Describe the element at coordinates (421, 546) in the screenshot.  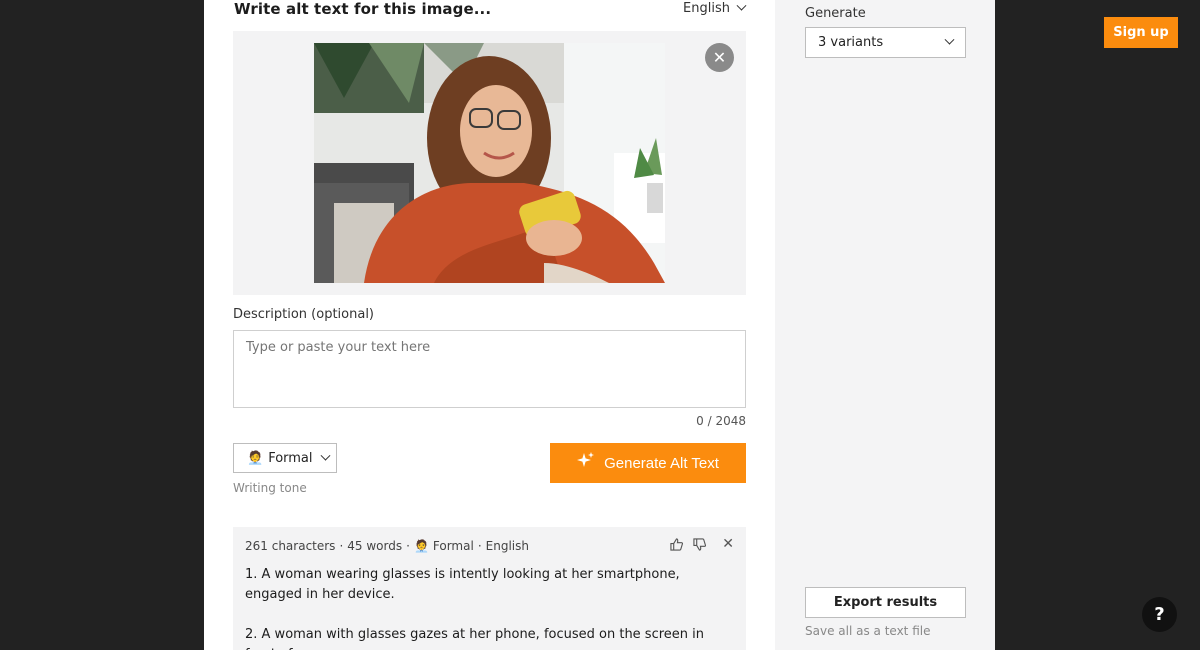
I see `result-tone-emoji: 🧑‍💼` at that location.